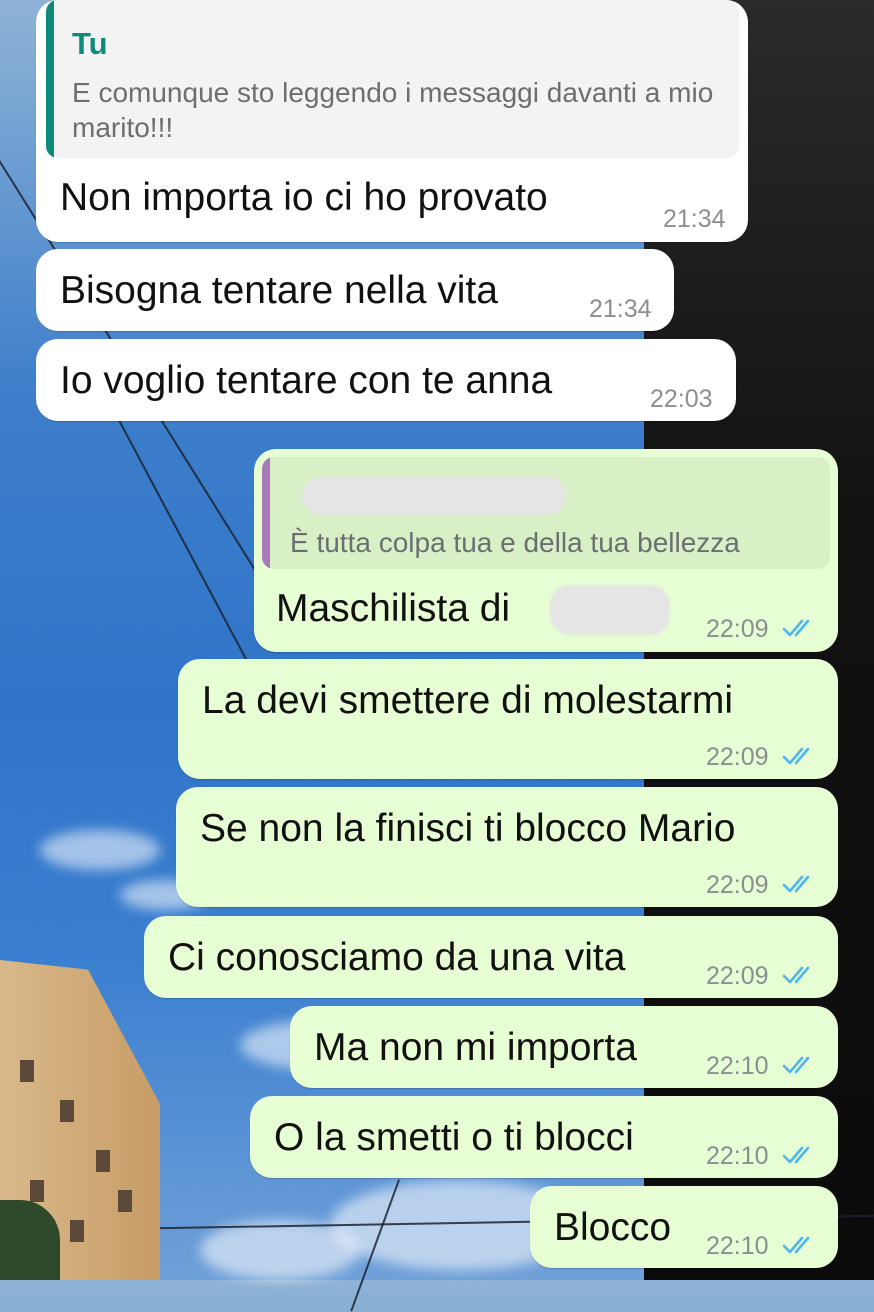  What do you see at coordinates (681, 399) in the screenshot?
I see `message-time: 22:03` at bounding box center [681, 399].